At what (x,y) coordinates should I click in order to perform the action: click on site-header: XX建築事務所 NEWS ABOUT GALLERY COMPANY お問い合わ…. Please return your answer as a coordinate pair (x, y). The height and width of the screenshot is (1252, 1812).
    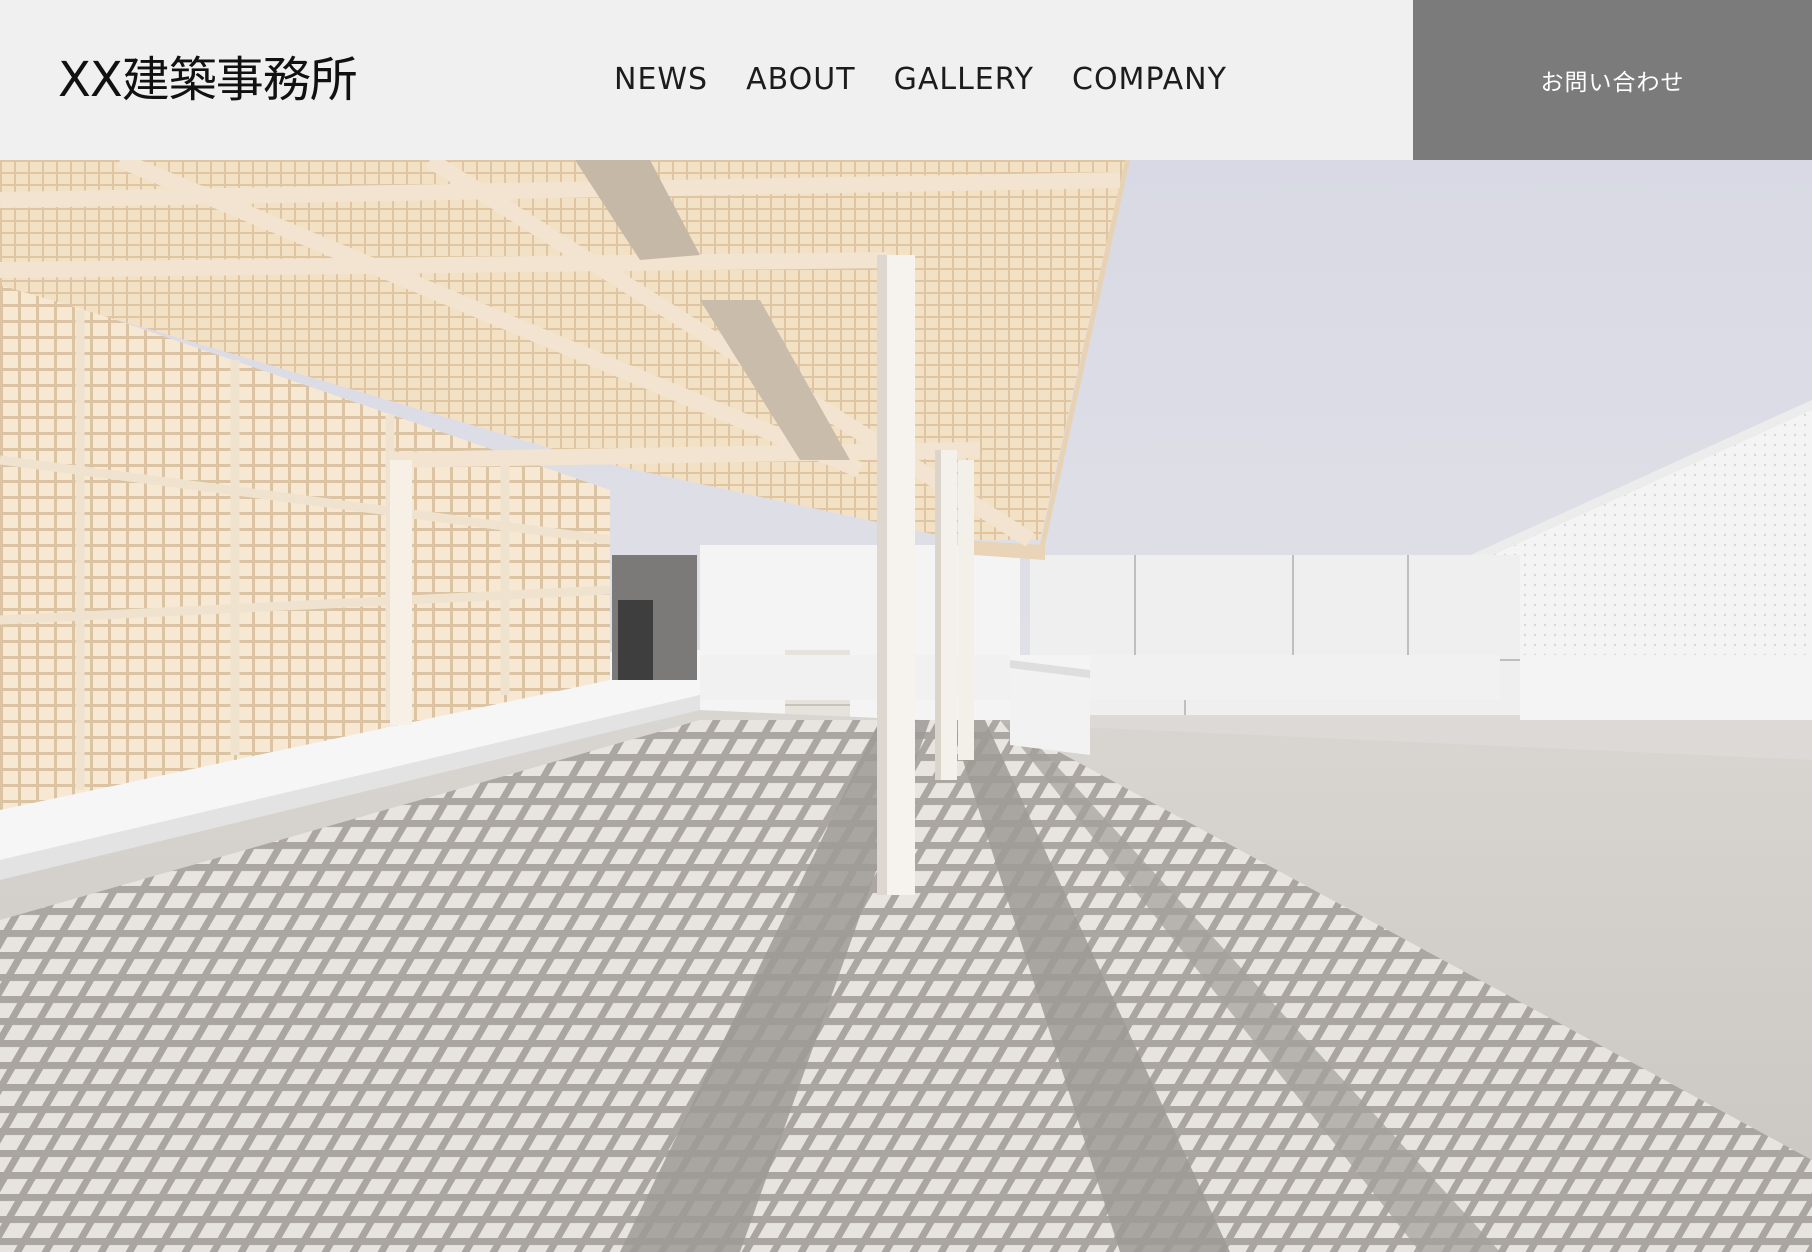
    Looking at the image, I should click on (906, 80).